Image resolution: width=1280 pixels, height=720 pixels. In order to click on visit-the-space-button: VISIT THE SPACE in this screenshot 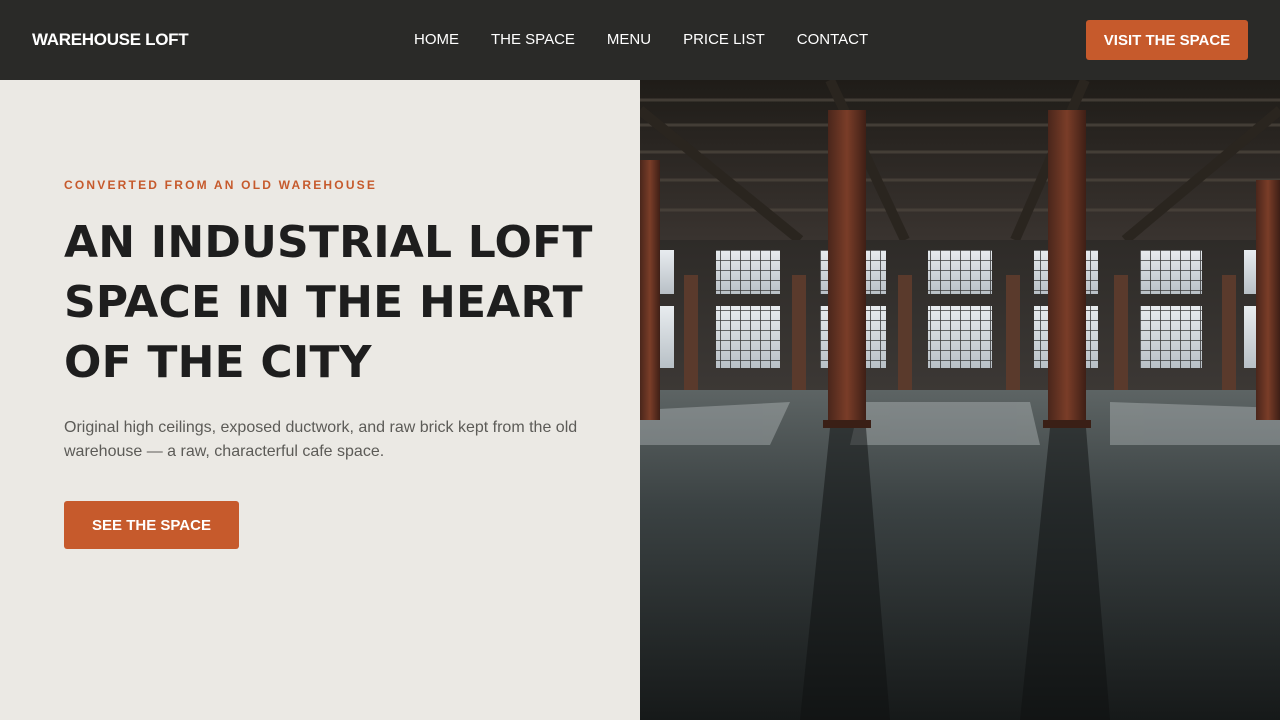, I will do `click(1167, 40)`.